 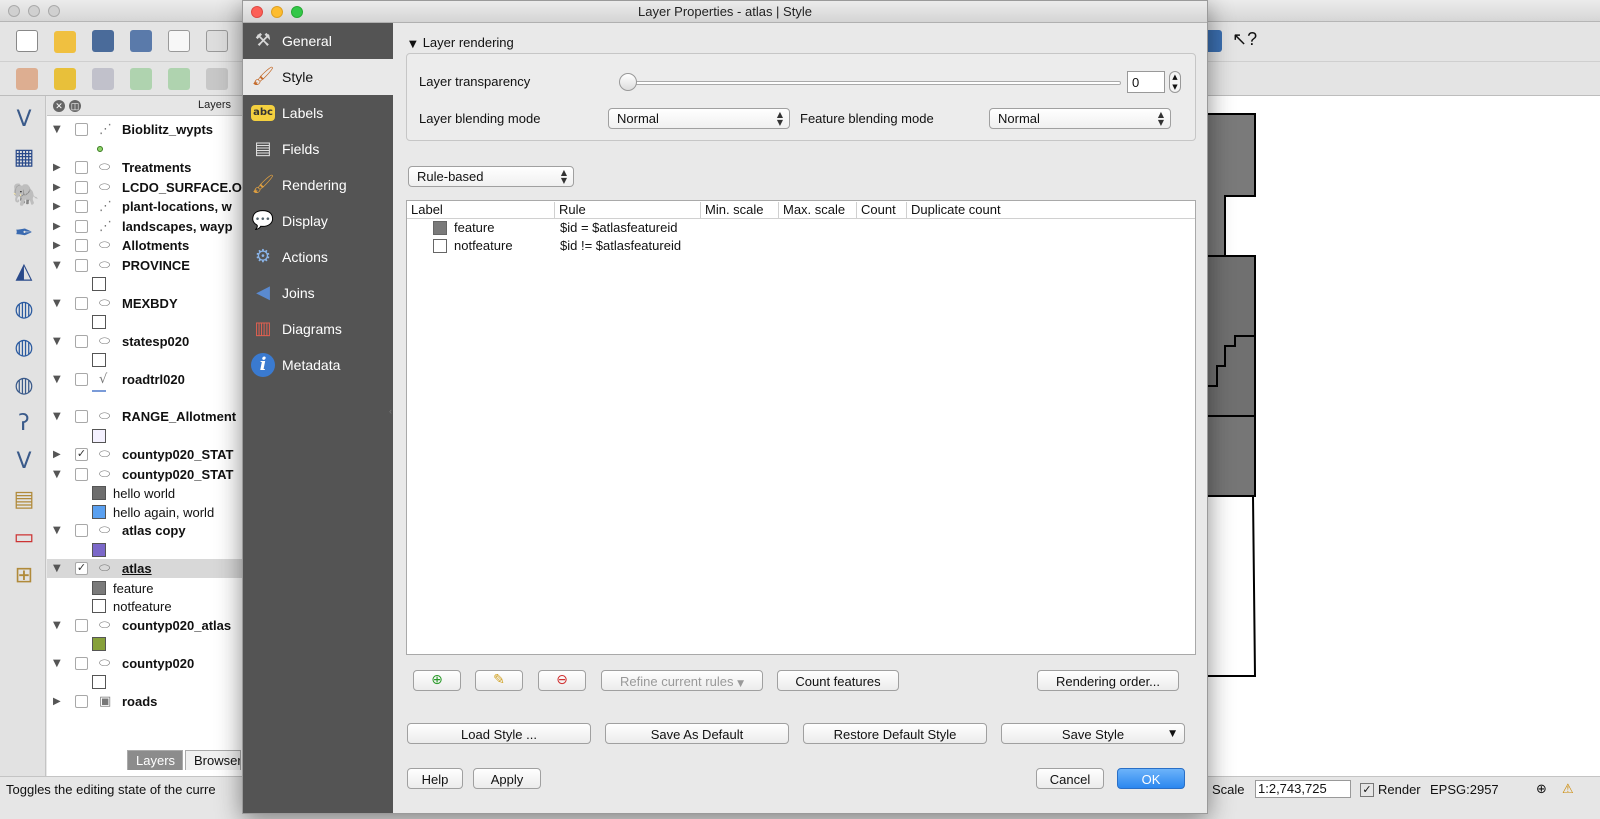 What do you see at coordinates (145, 625) in the screenshot?
I see `layer-row: ▼ ⬭ countyp020_atlas` at bounding box center [145, 625].